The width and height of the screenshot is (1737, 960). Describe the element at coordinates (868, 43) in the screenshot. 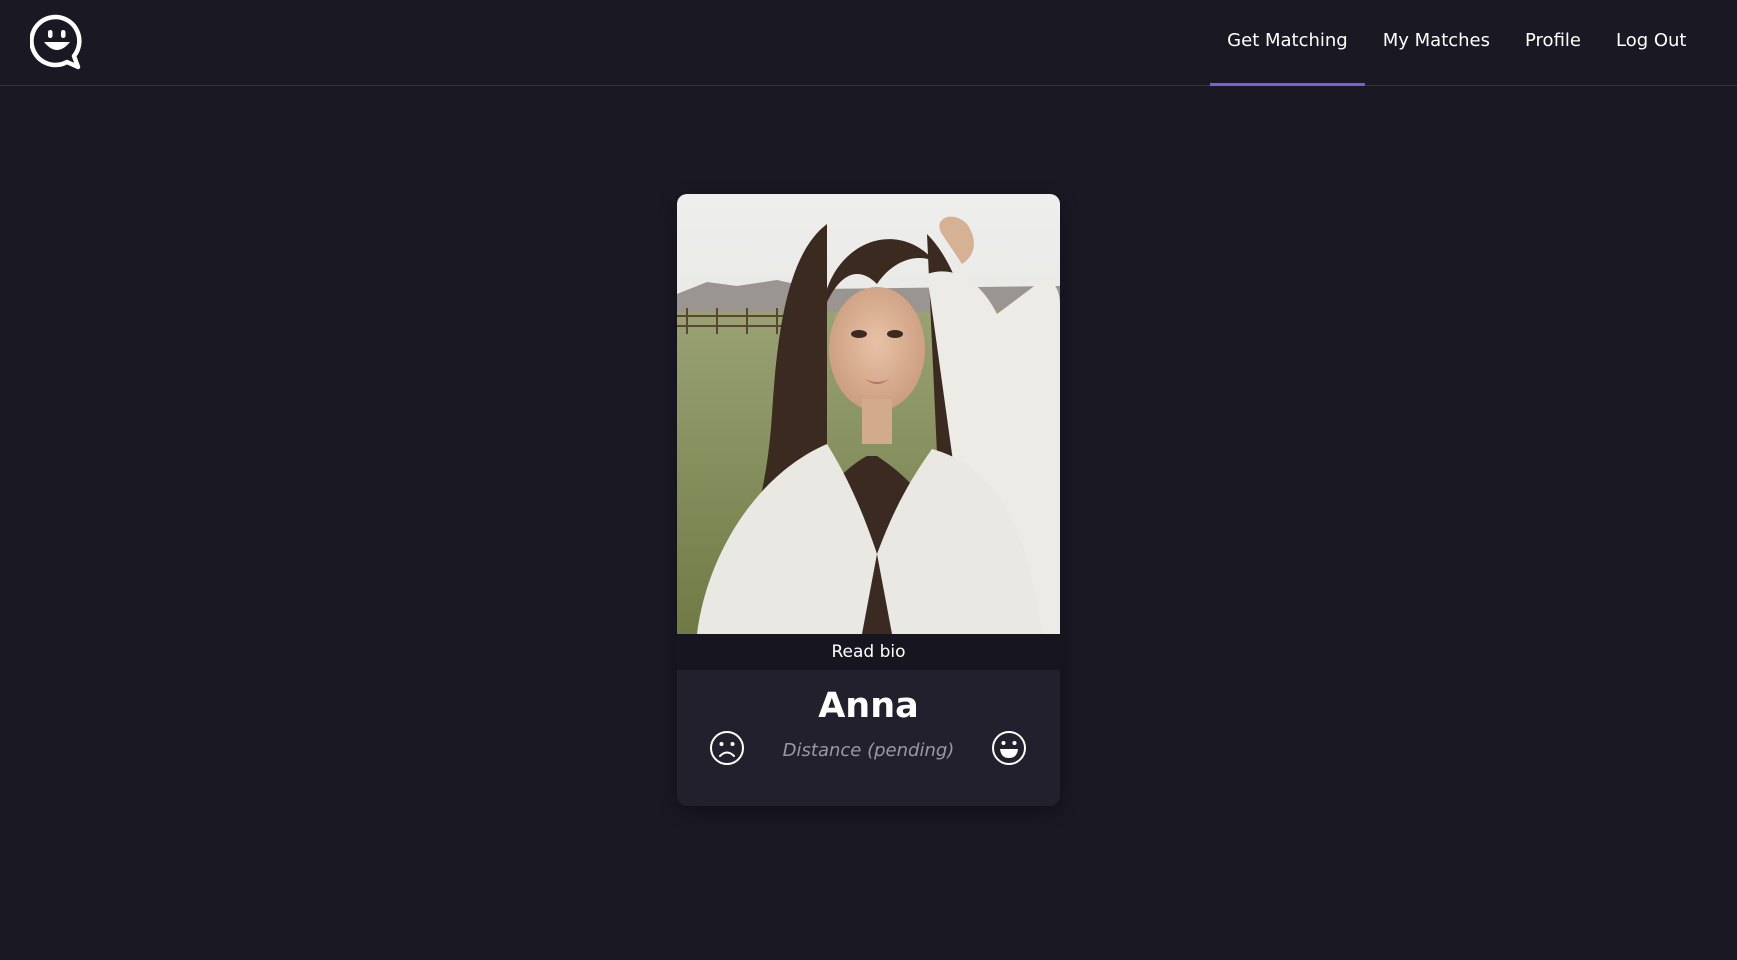

I see `top-navbar: Get Matching My Matches Profile Log Out` at that location.